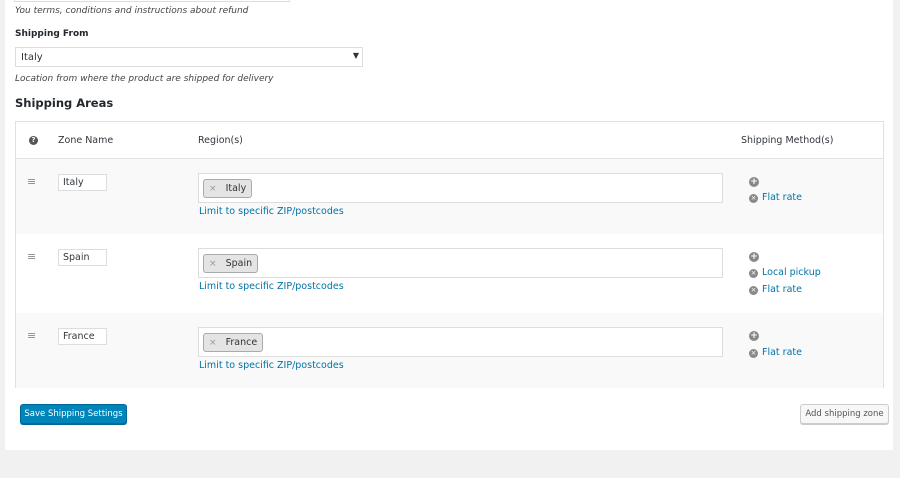  What do you see at coordinates (152, 1) in the screenshot?
I see `refund-policy-input` at bounding box center [152, 1].